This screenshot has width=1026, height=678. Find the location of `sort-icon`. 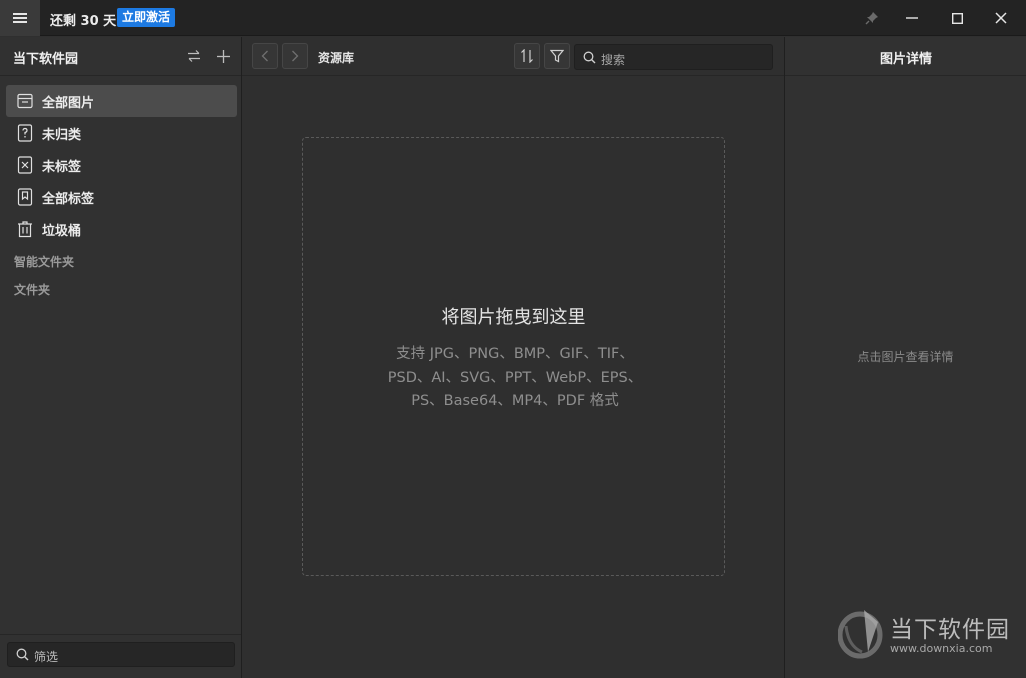

sort-icon is located at coordinates (527, 56).